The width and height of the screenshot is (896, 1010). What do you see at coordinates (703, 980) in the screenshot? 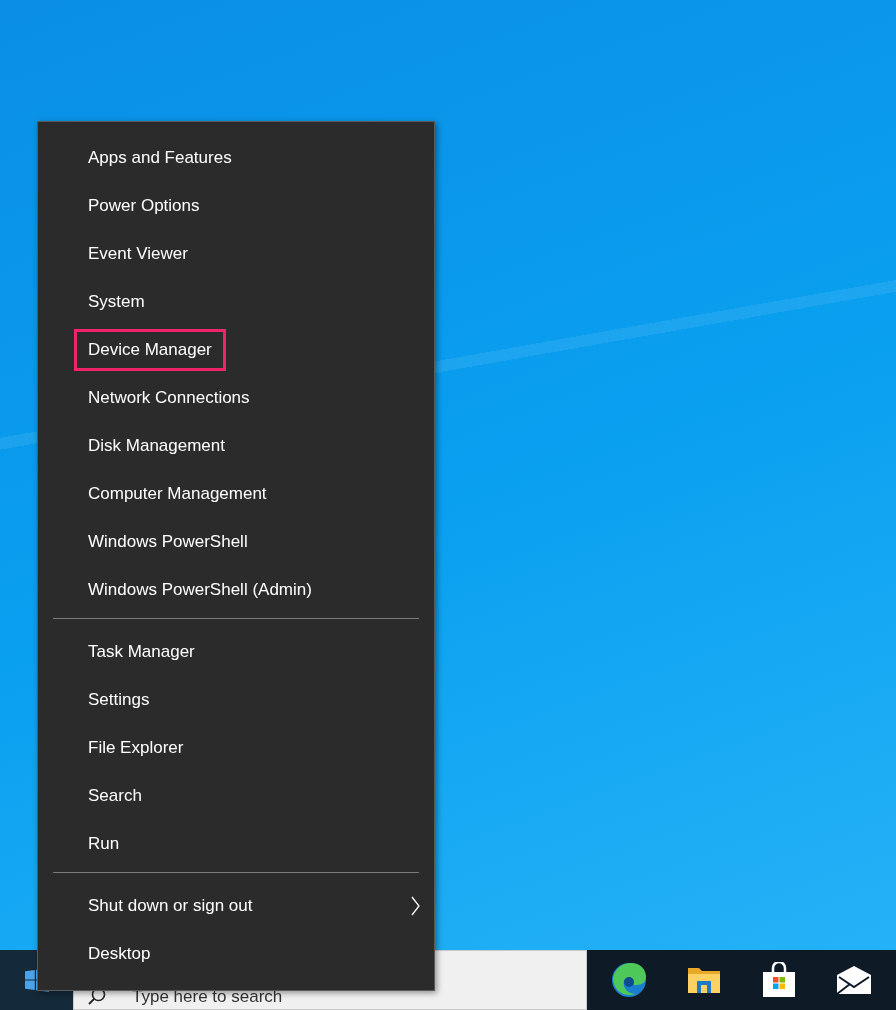
I see `folder-icon` at bounding box center [703, 980].